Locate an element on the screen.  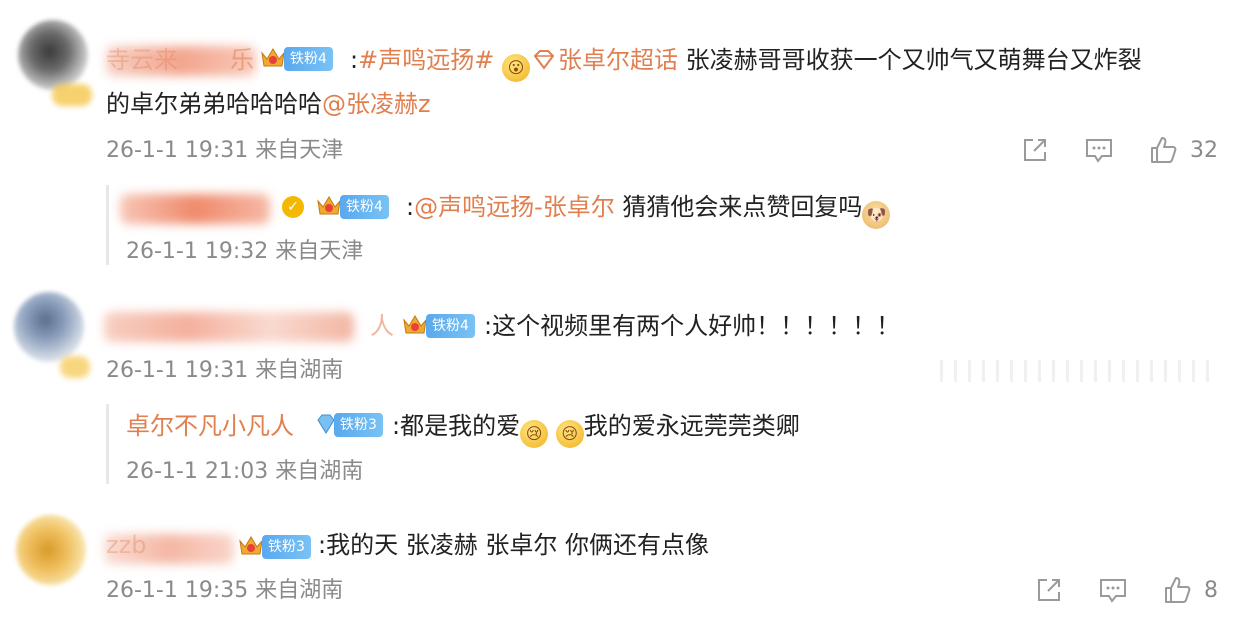
topic-link: #声鸣远扬# is located at coordinates (426, 60).